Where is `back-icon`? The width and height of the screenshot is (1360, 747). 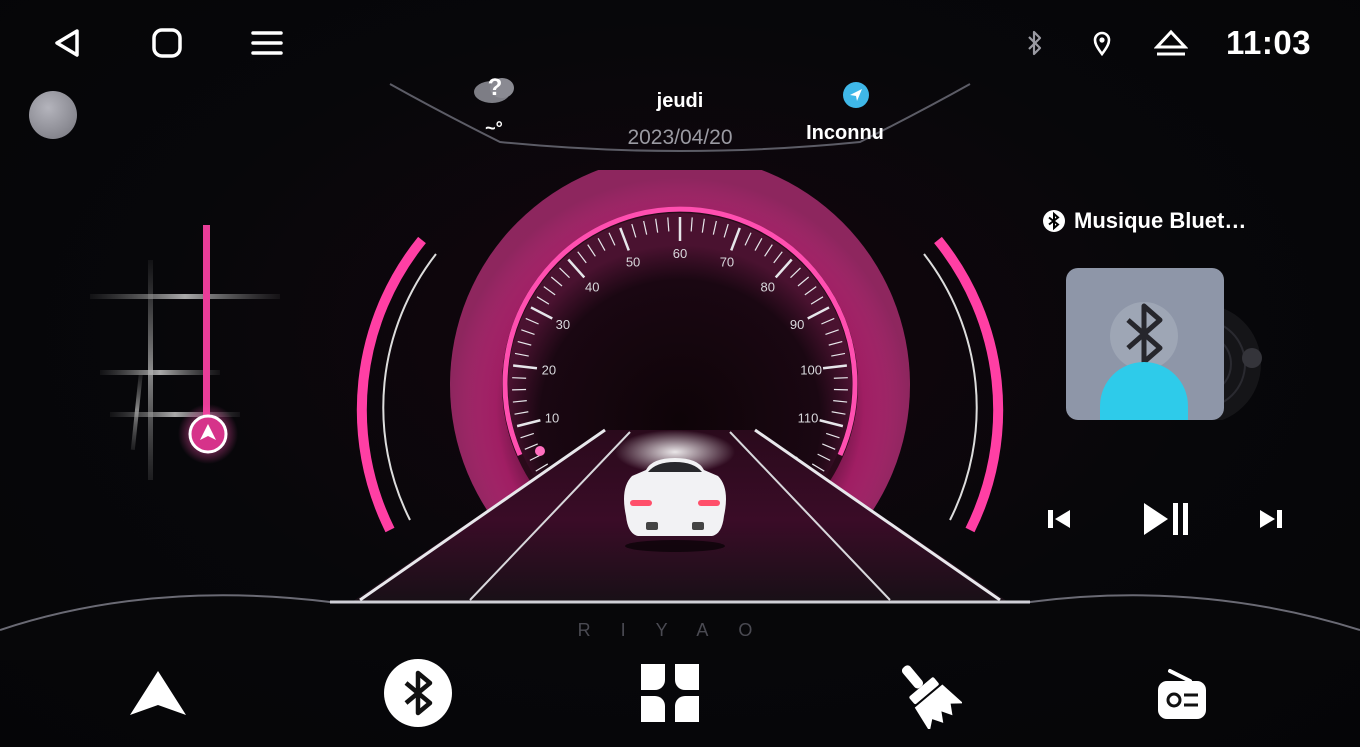 back-icon is located at coordinates (67, 43).